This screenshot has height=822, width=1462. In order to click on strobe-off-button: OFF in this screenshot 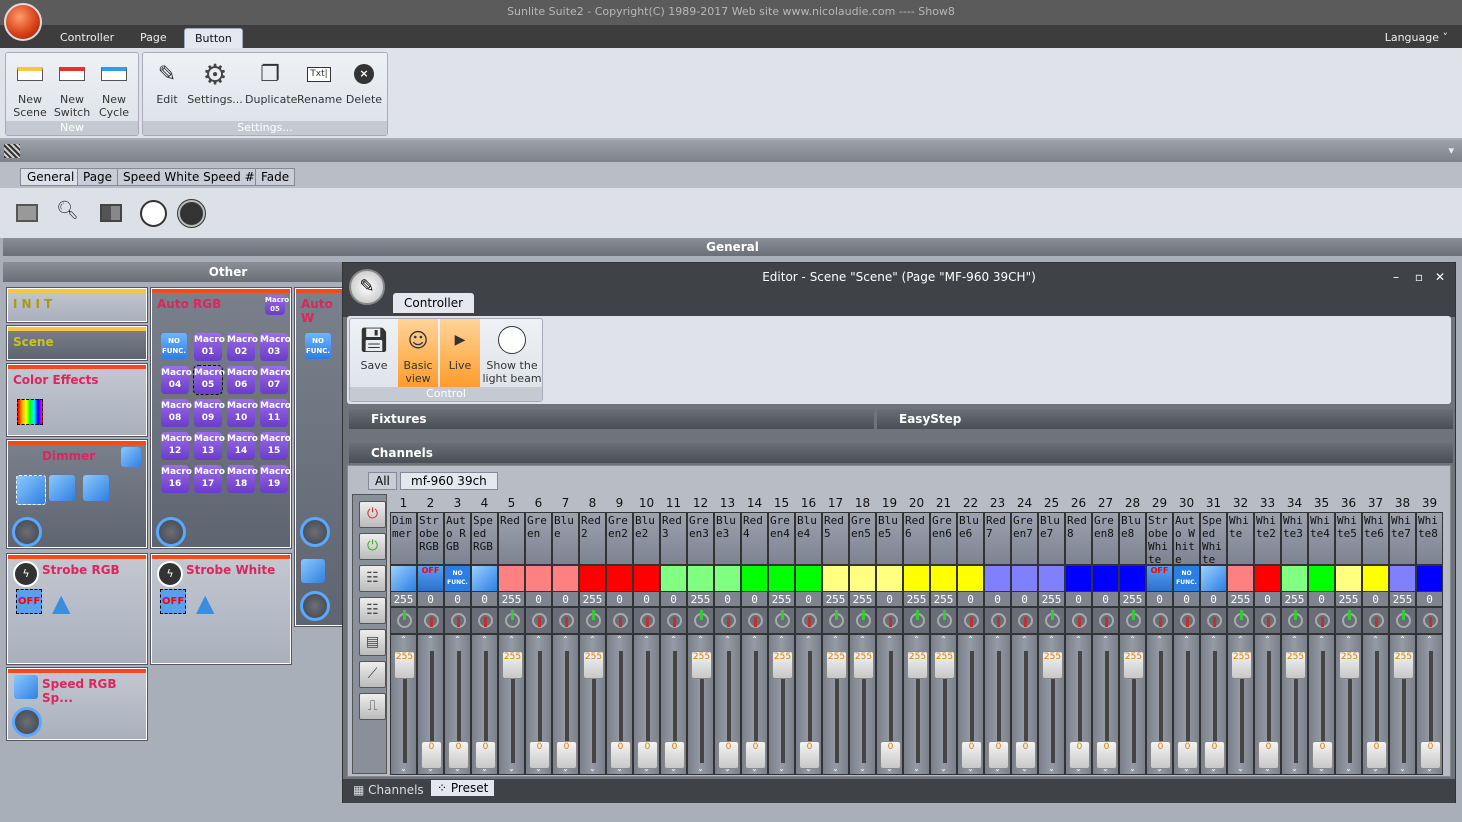, I will do `click(29, 601)`.